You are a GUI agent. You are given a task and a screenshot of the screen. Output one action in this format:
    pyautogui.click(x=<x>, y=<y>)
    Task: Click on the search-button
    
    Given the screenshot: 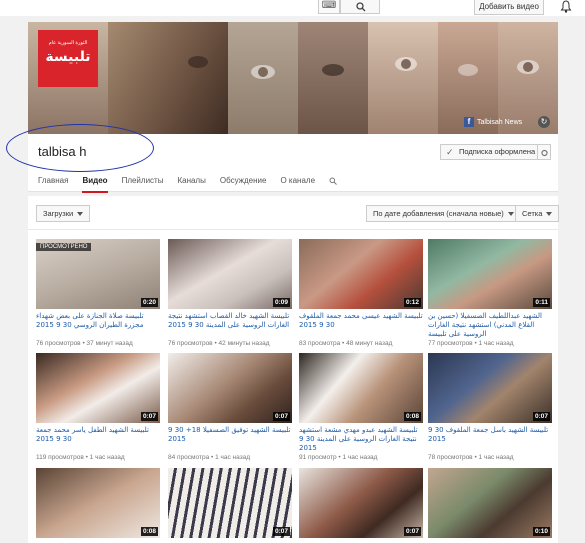 What is the action you would take?
    pyautogui.click(x=360, y=7)
    